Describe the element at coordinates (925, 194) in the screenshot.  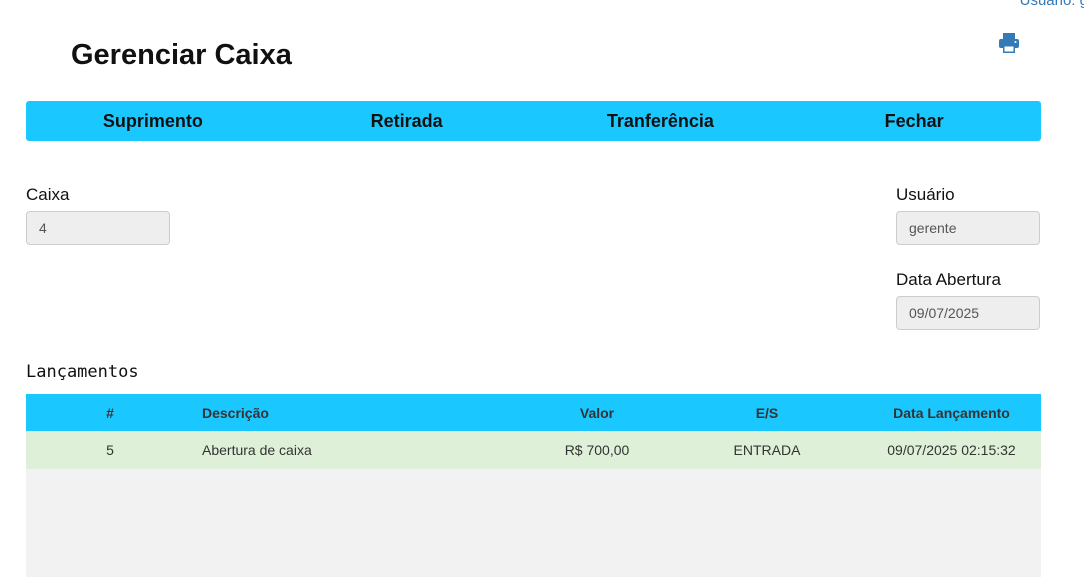
I see `usuario-label: Usuário` at that location.